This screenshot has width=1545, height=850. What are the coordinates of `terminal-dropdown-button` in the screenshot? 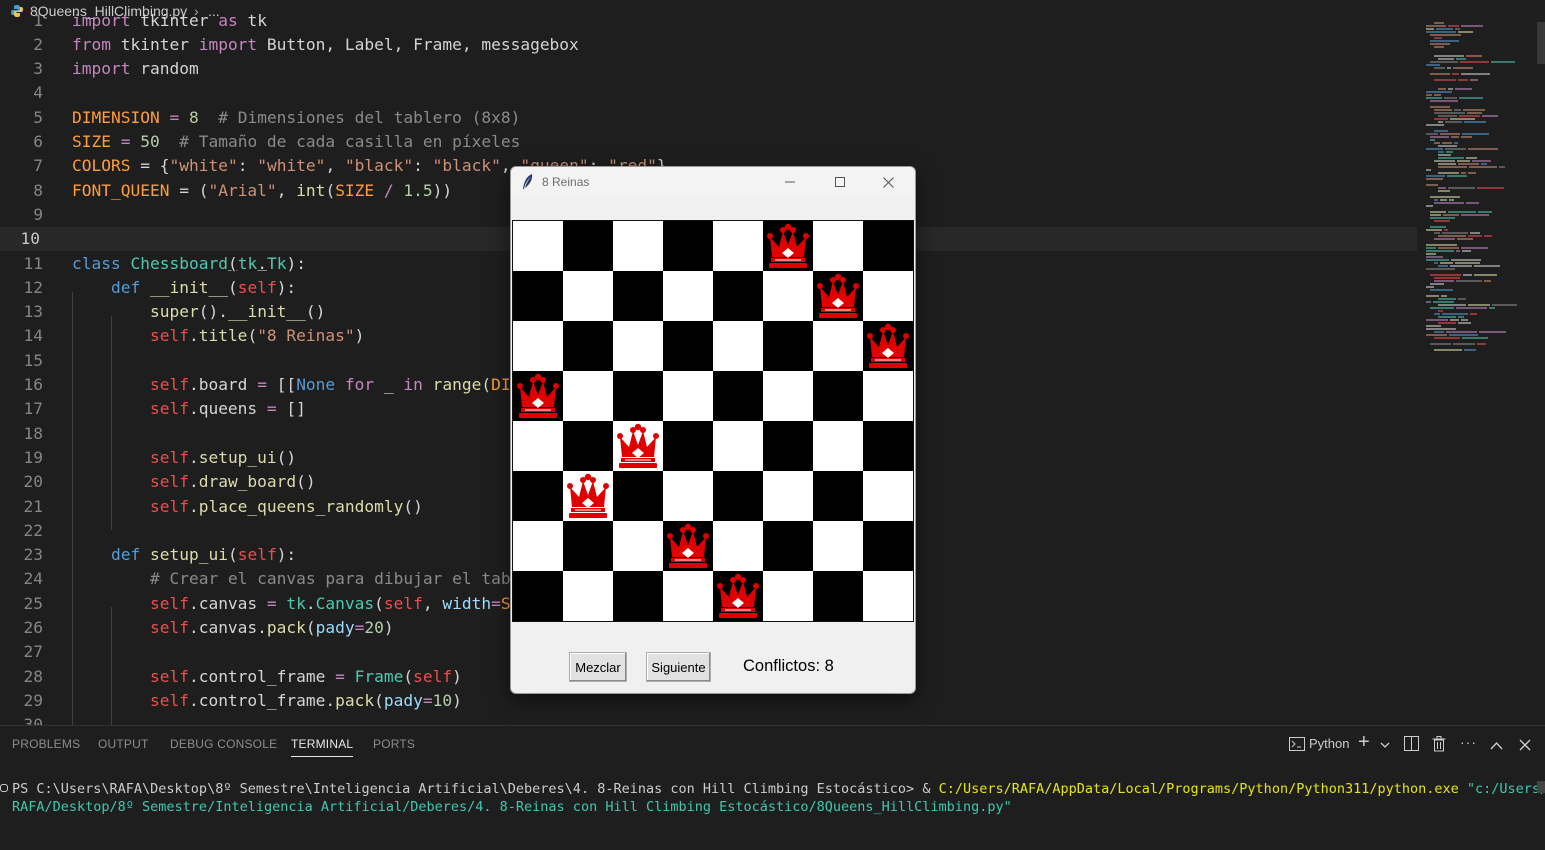 It's located at (1385, 745).